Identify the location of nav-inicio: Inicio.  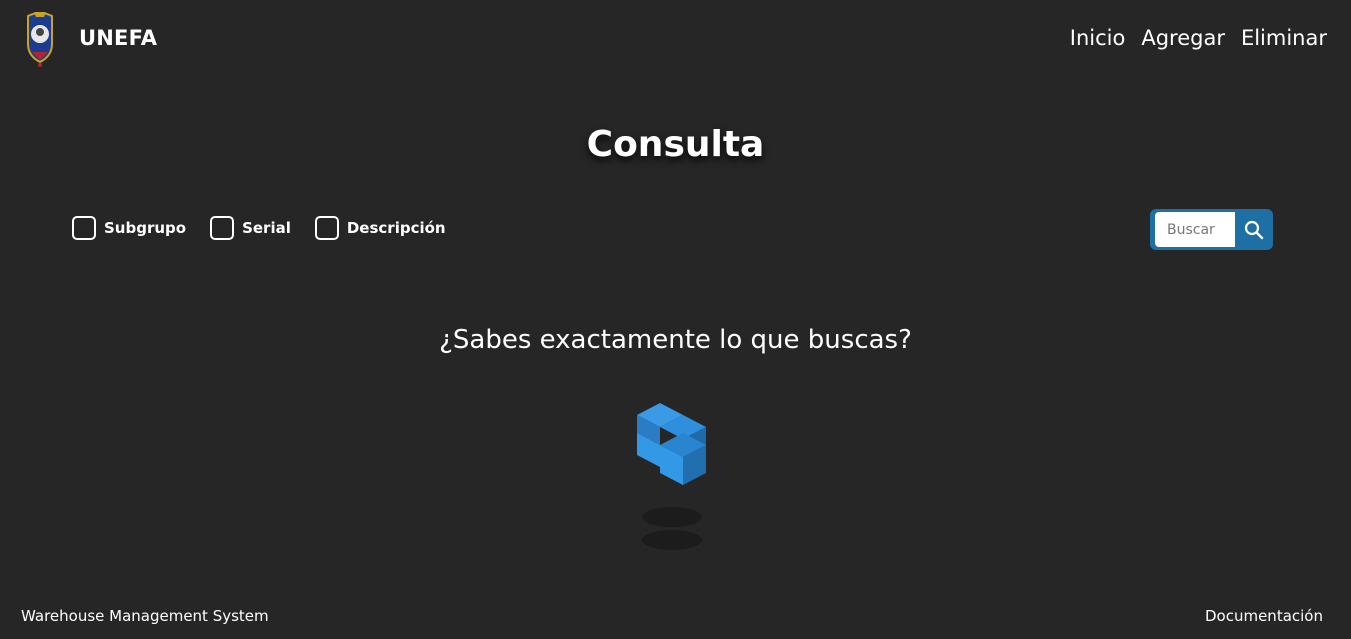
(1098, 38).